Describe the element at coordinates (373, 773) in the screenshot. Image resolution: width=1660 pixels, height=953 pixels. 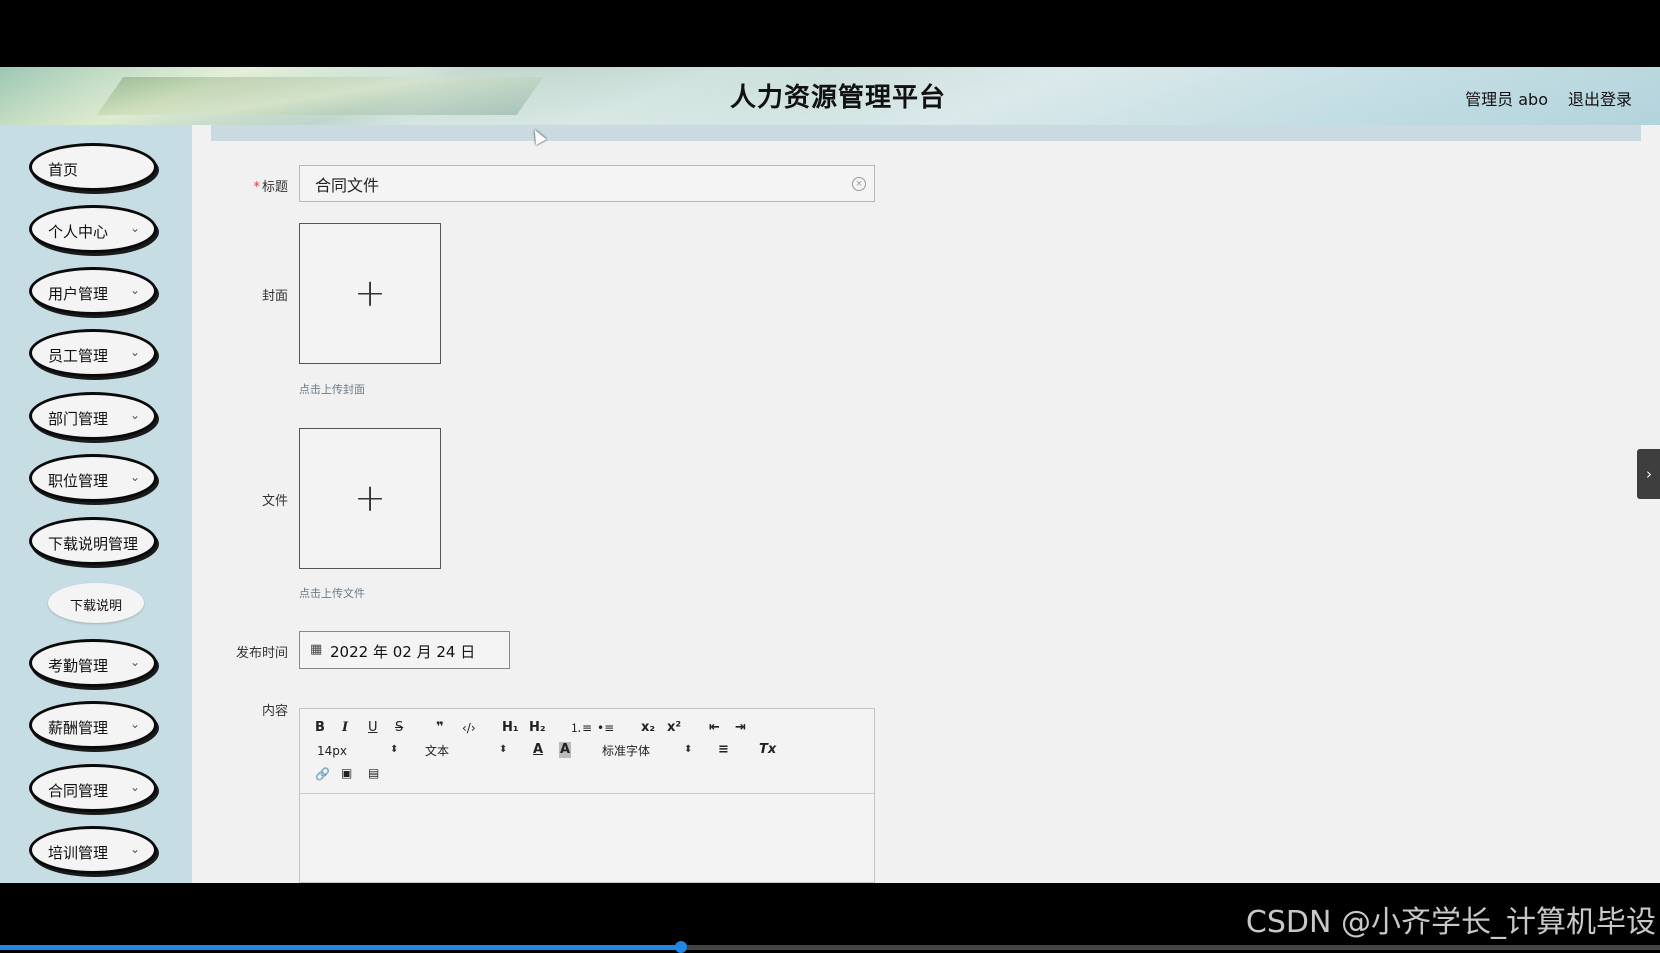
I see `video-button: ▤` at that location.